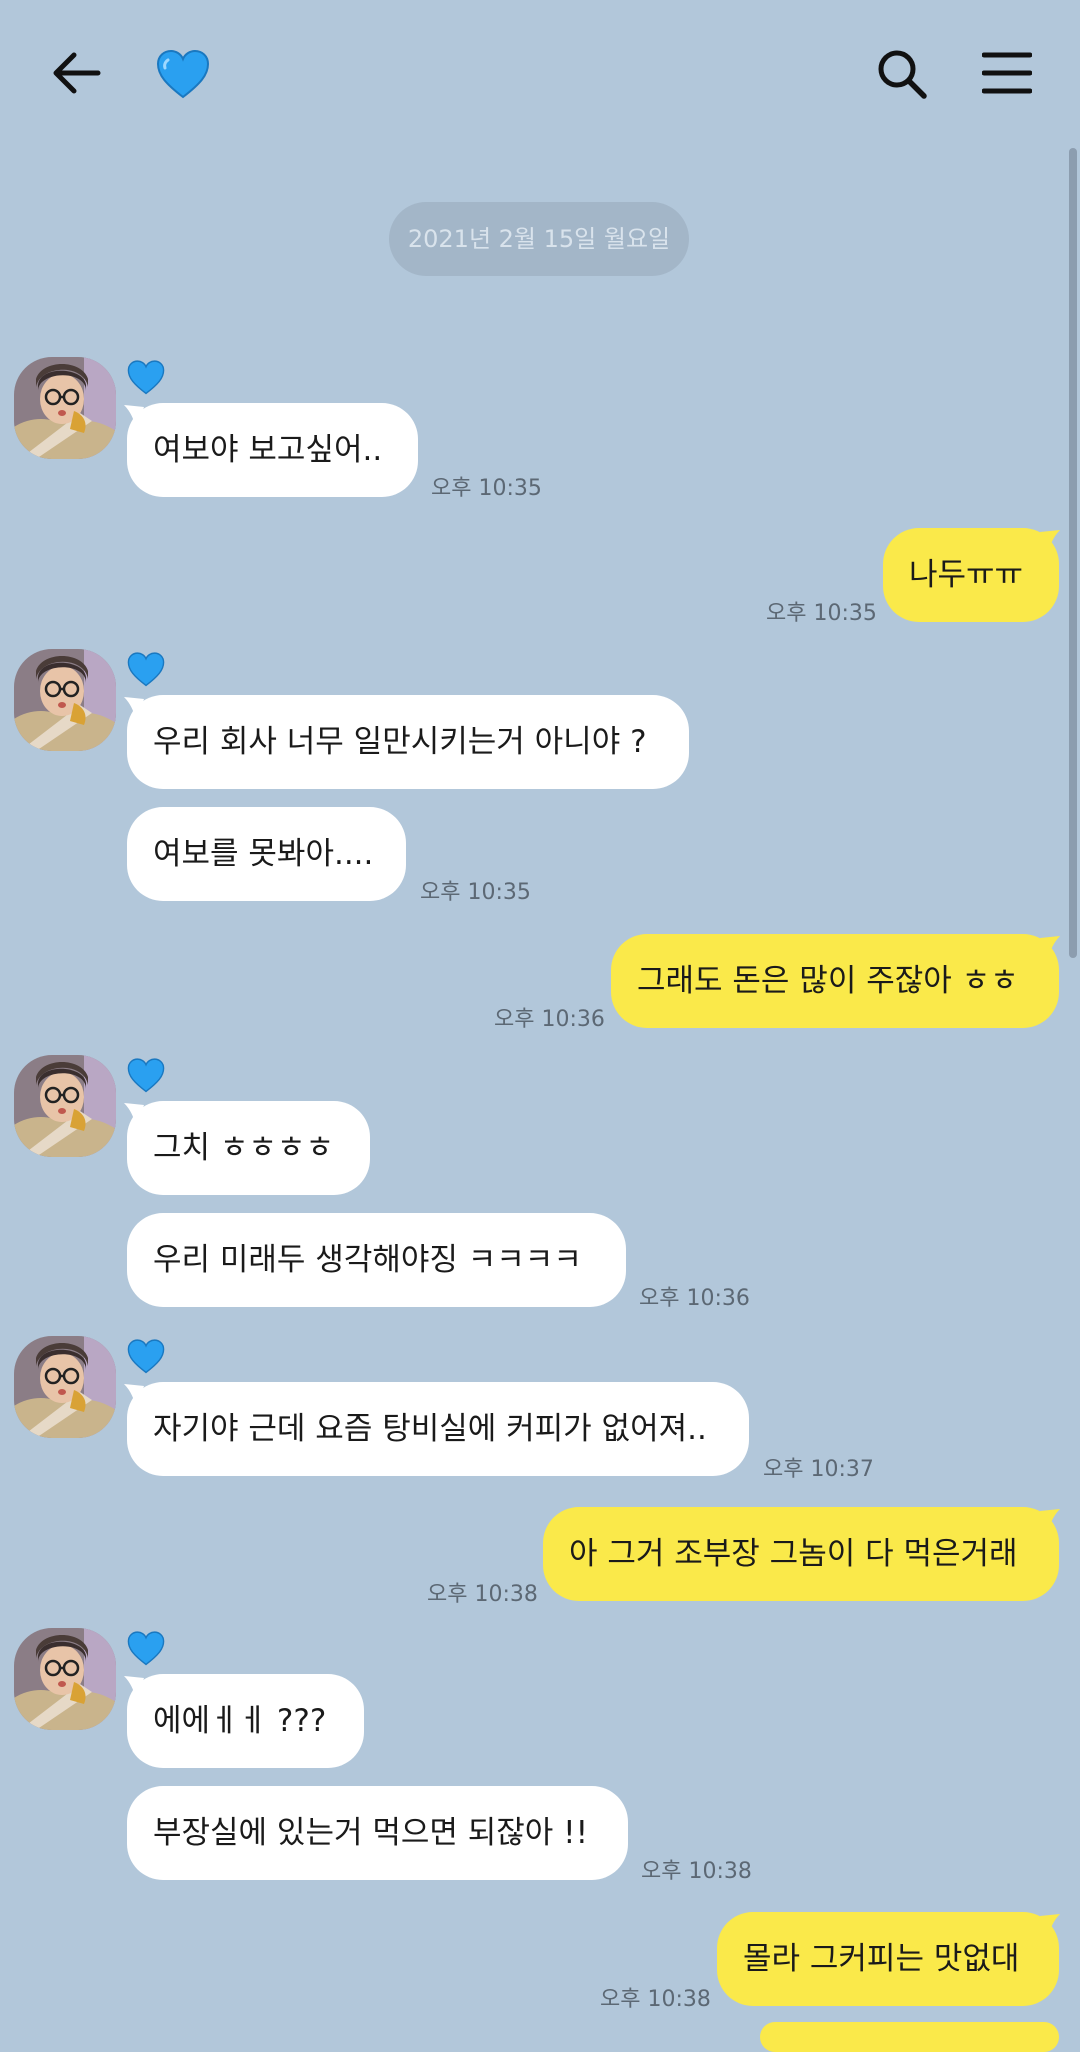 This screenshot has height=2052, width=1080. I want to click on message-bubble: 아 그거 조부장 그놈이 다 먹은거래, so click(801, 1554).